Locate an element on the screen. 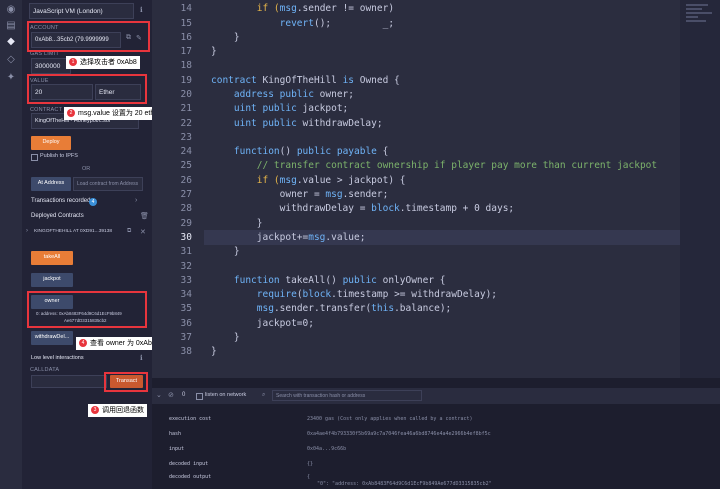 The image size is (720, 489). code-line-30: jackpot+=msg.value; is located at coordinates (288, 237).